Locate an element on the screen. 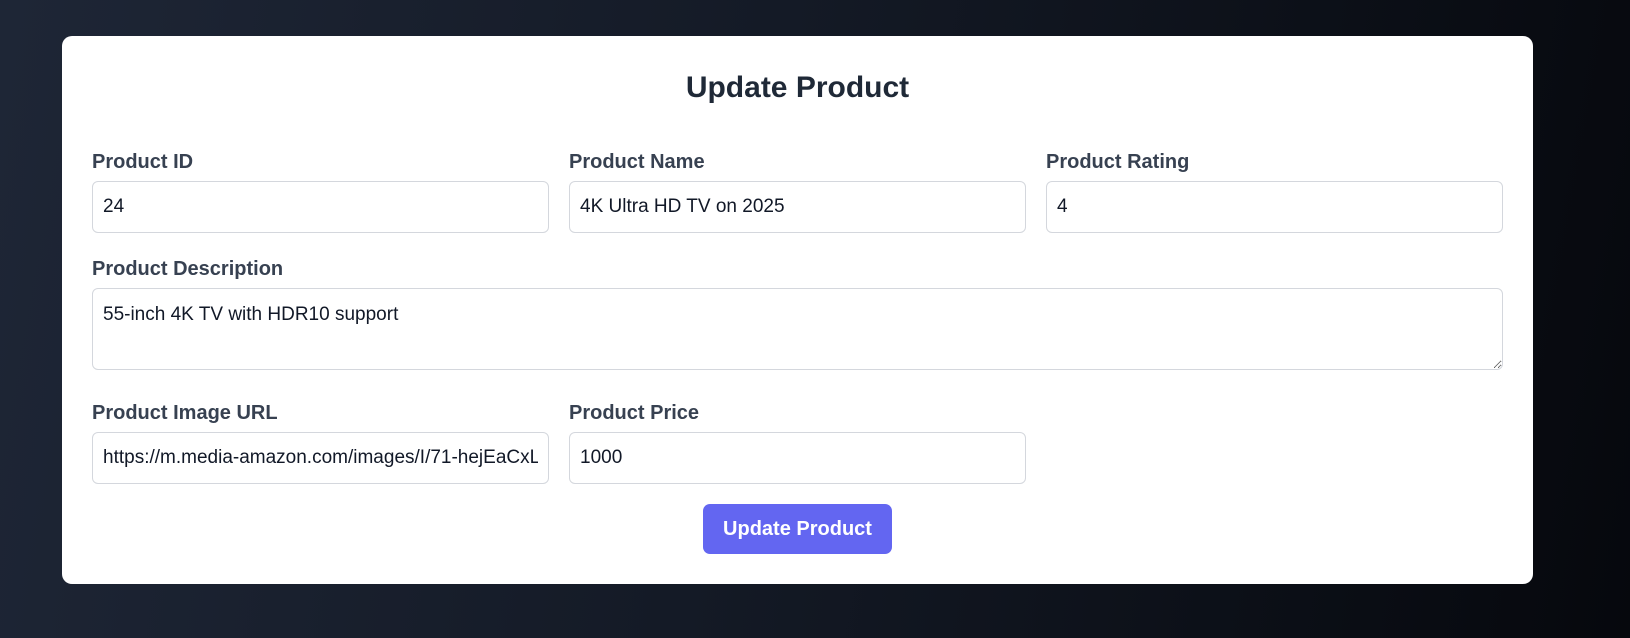 This screenshot has height=638, width=1630. product-description-label: Product Description is located at coordinates (188, 269).